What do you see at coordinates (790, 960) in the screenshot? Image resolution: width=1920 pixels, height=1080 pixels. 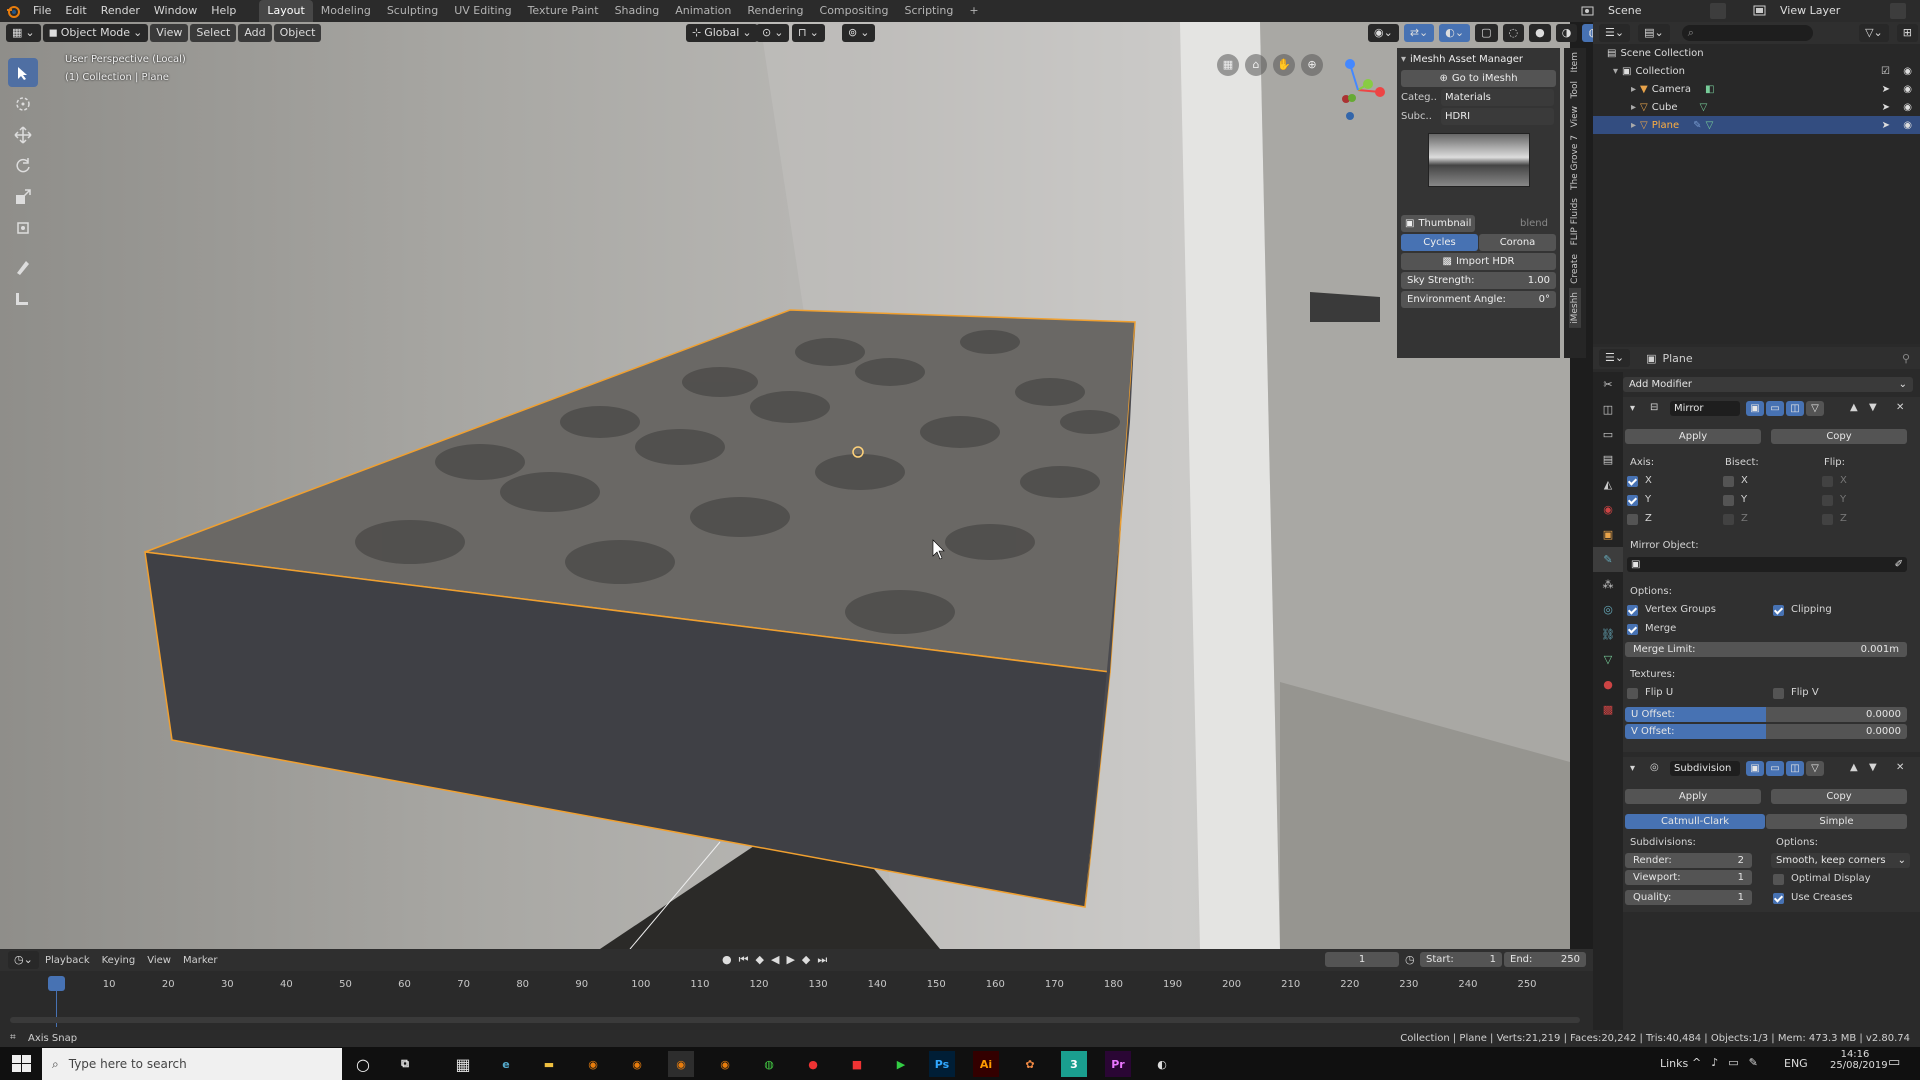 I see `play-icon: ▶` at bounding box center [790, 960].